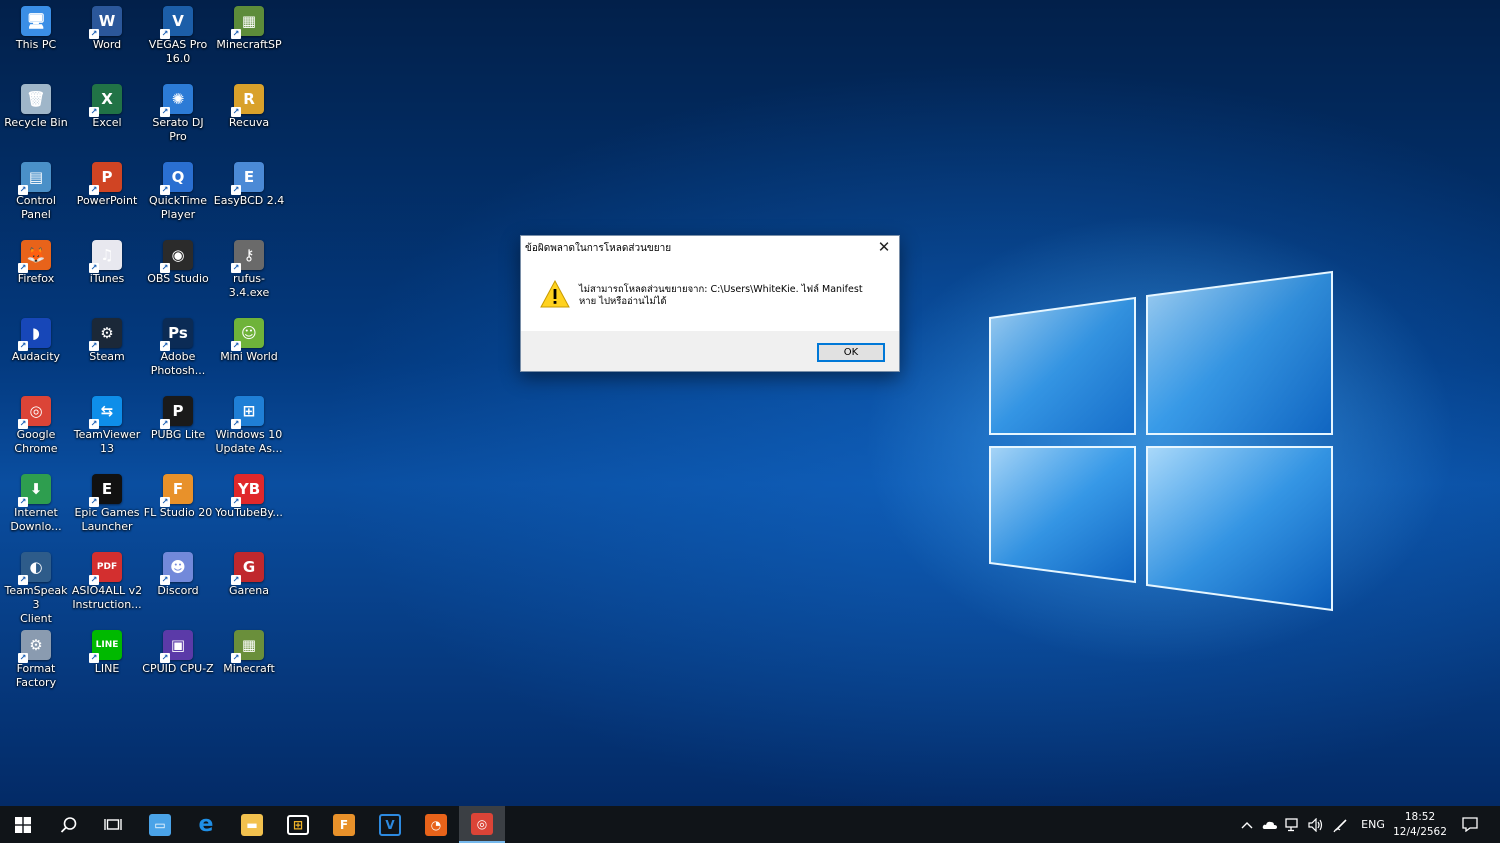  What do you see at coordinates (1293, 824) in the screenshot?
I see `network-icon` at bounding box center [1293, 824].